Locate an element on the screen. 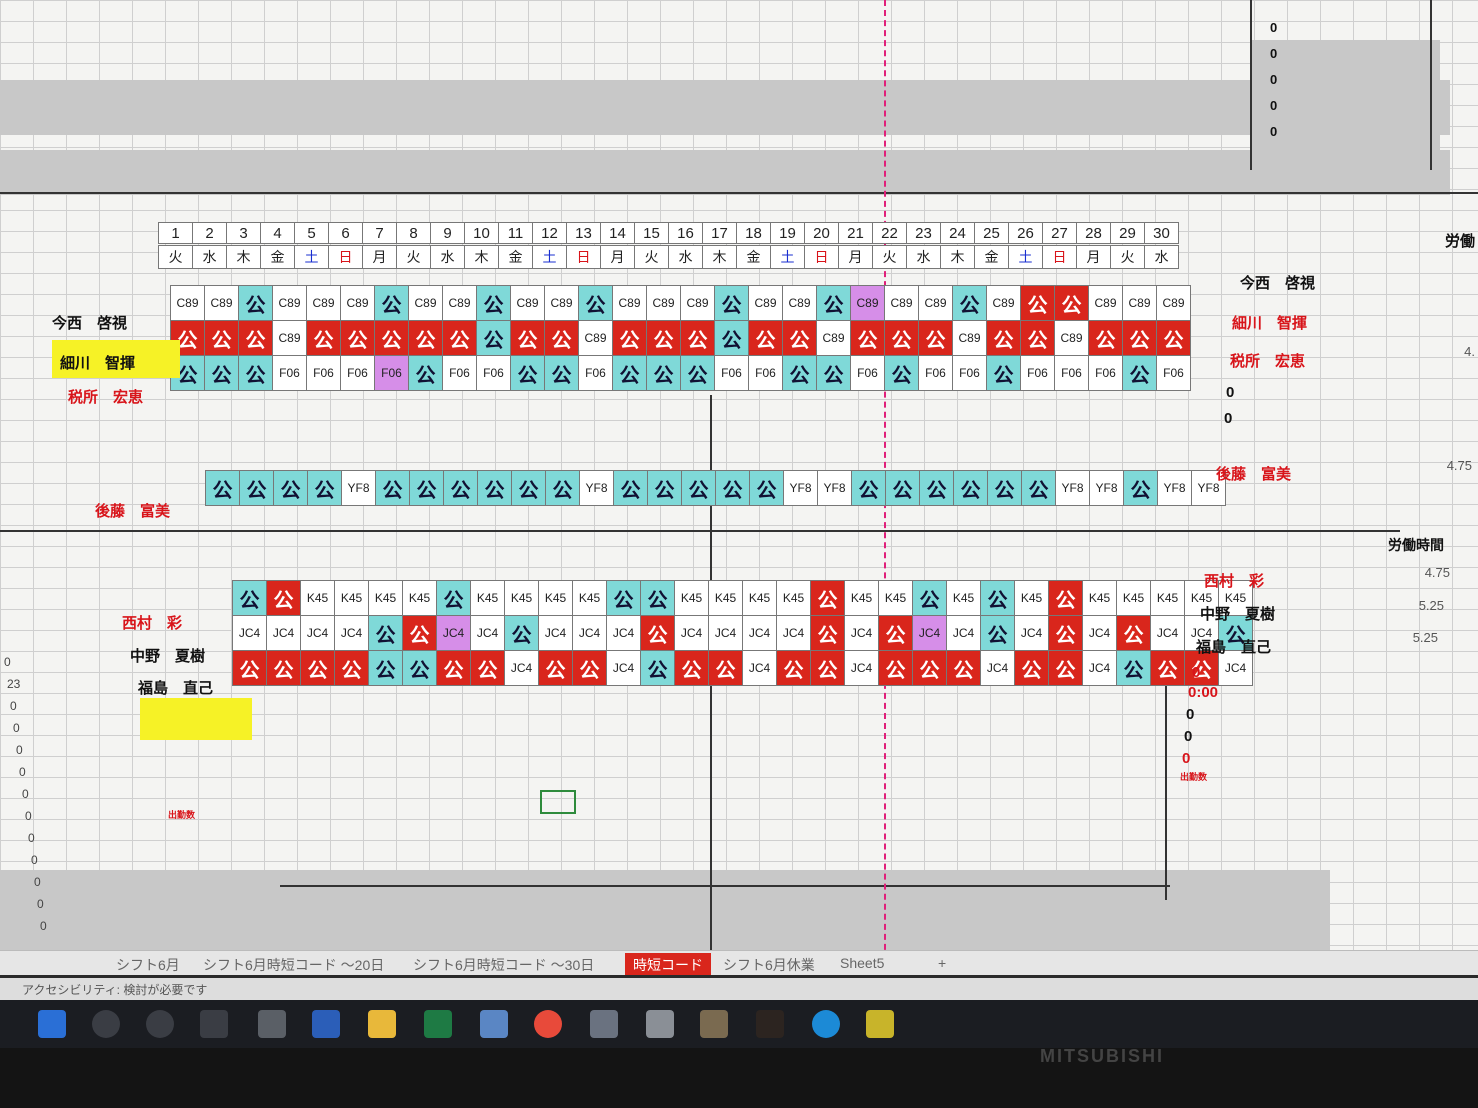 This screenshot has height=1108, width=1478. day-header: 15 is located at coordinates (651, 233).